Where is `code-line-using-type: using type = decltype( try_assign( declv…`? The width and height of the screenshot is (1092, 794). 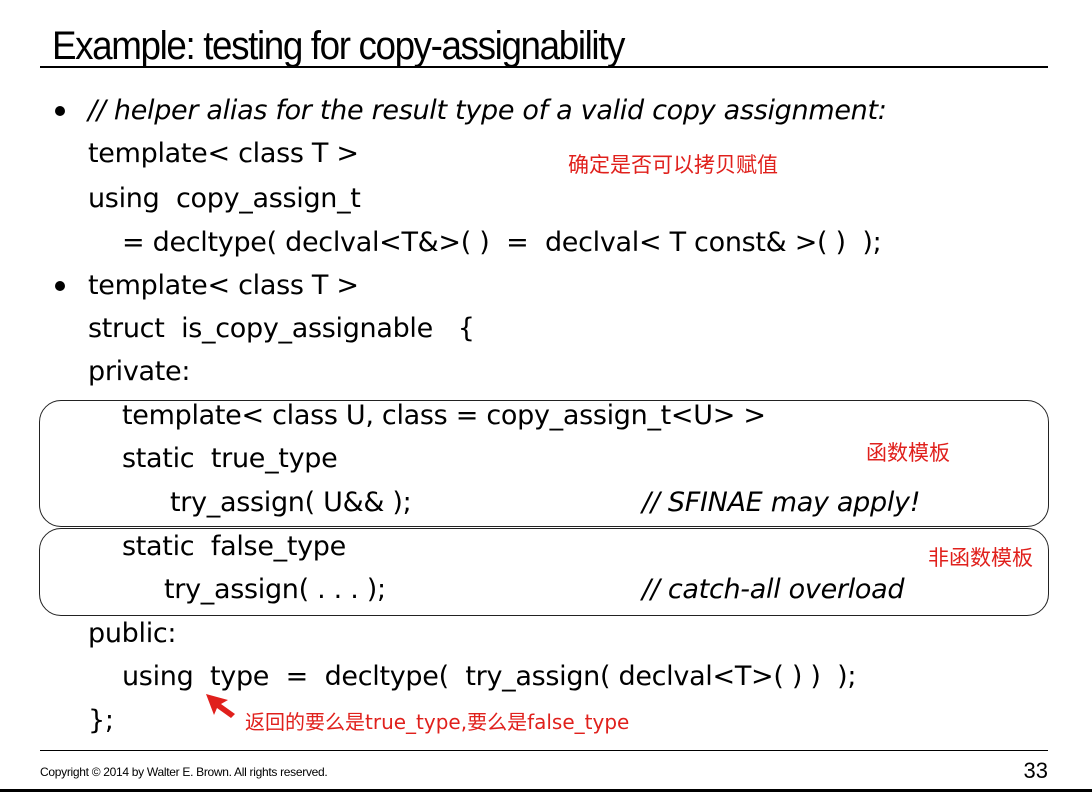
code-line-using-type: using type = decltype( try_assign( declv… is located at coordinates (489, 676).